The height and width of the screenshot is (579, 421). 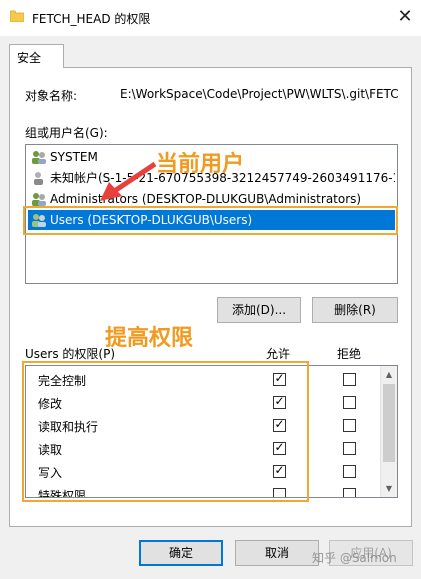 What do you see at coordinates (210, 220) in the screenshot?
I see `selected-user-highlight` at bounding box center [210, 220].